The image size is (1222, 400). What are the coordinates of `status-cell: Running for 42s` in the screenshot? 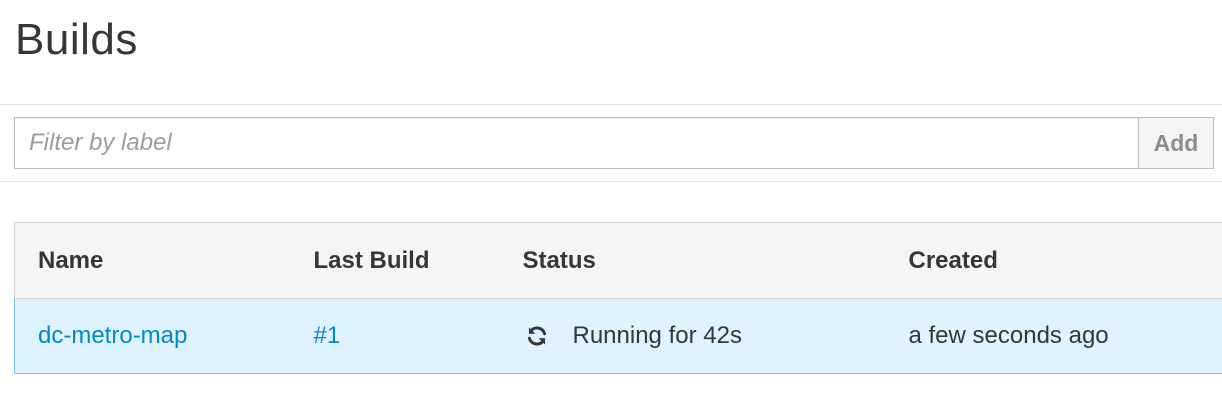 It's located at (692, 336).